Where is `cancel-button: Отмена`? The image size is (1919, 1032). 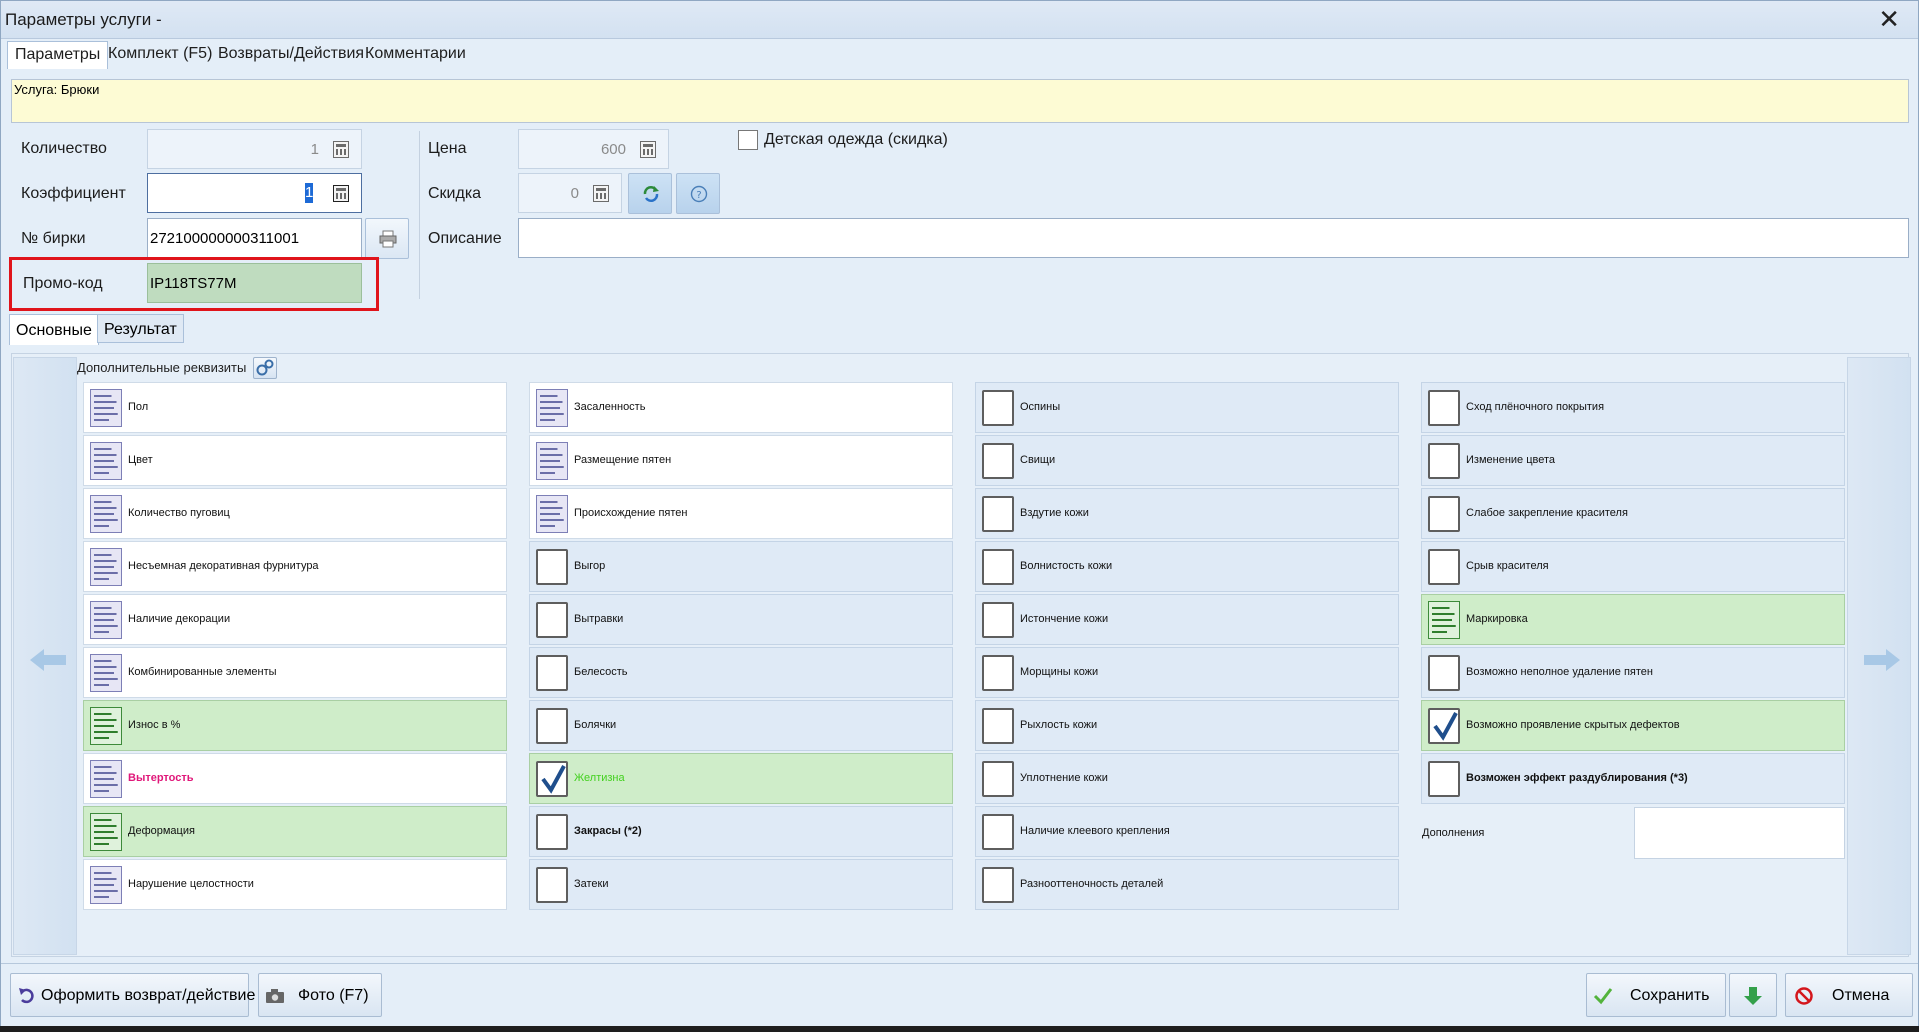
cancel-button: Отмена is located at coordinates (1849, 995).